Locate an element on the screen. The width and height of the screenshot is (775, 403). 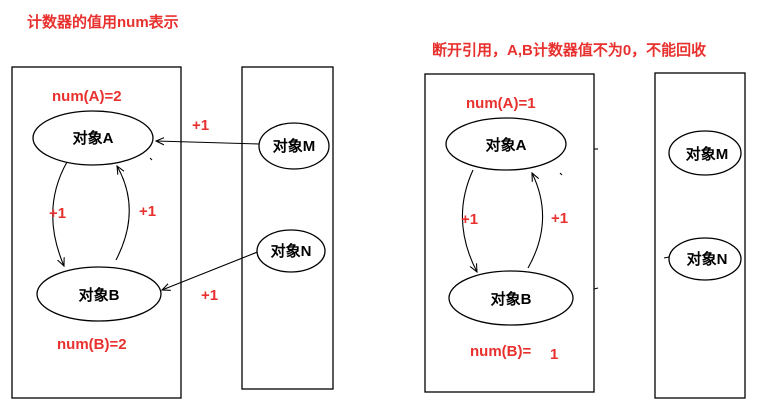
right-object-a-label: 对象A is located at coordinates (506, 145).